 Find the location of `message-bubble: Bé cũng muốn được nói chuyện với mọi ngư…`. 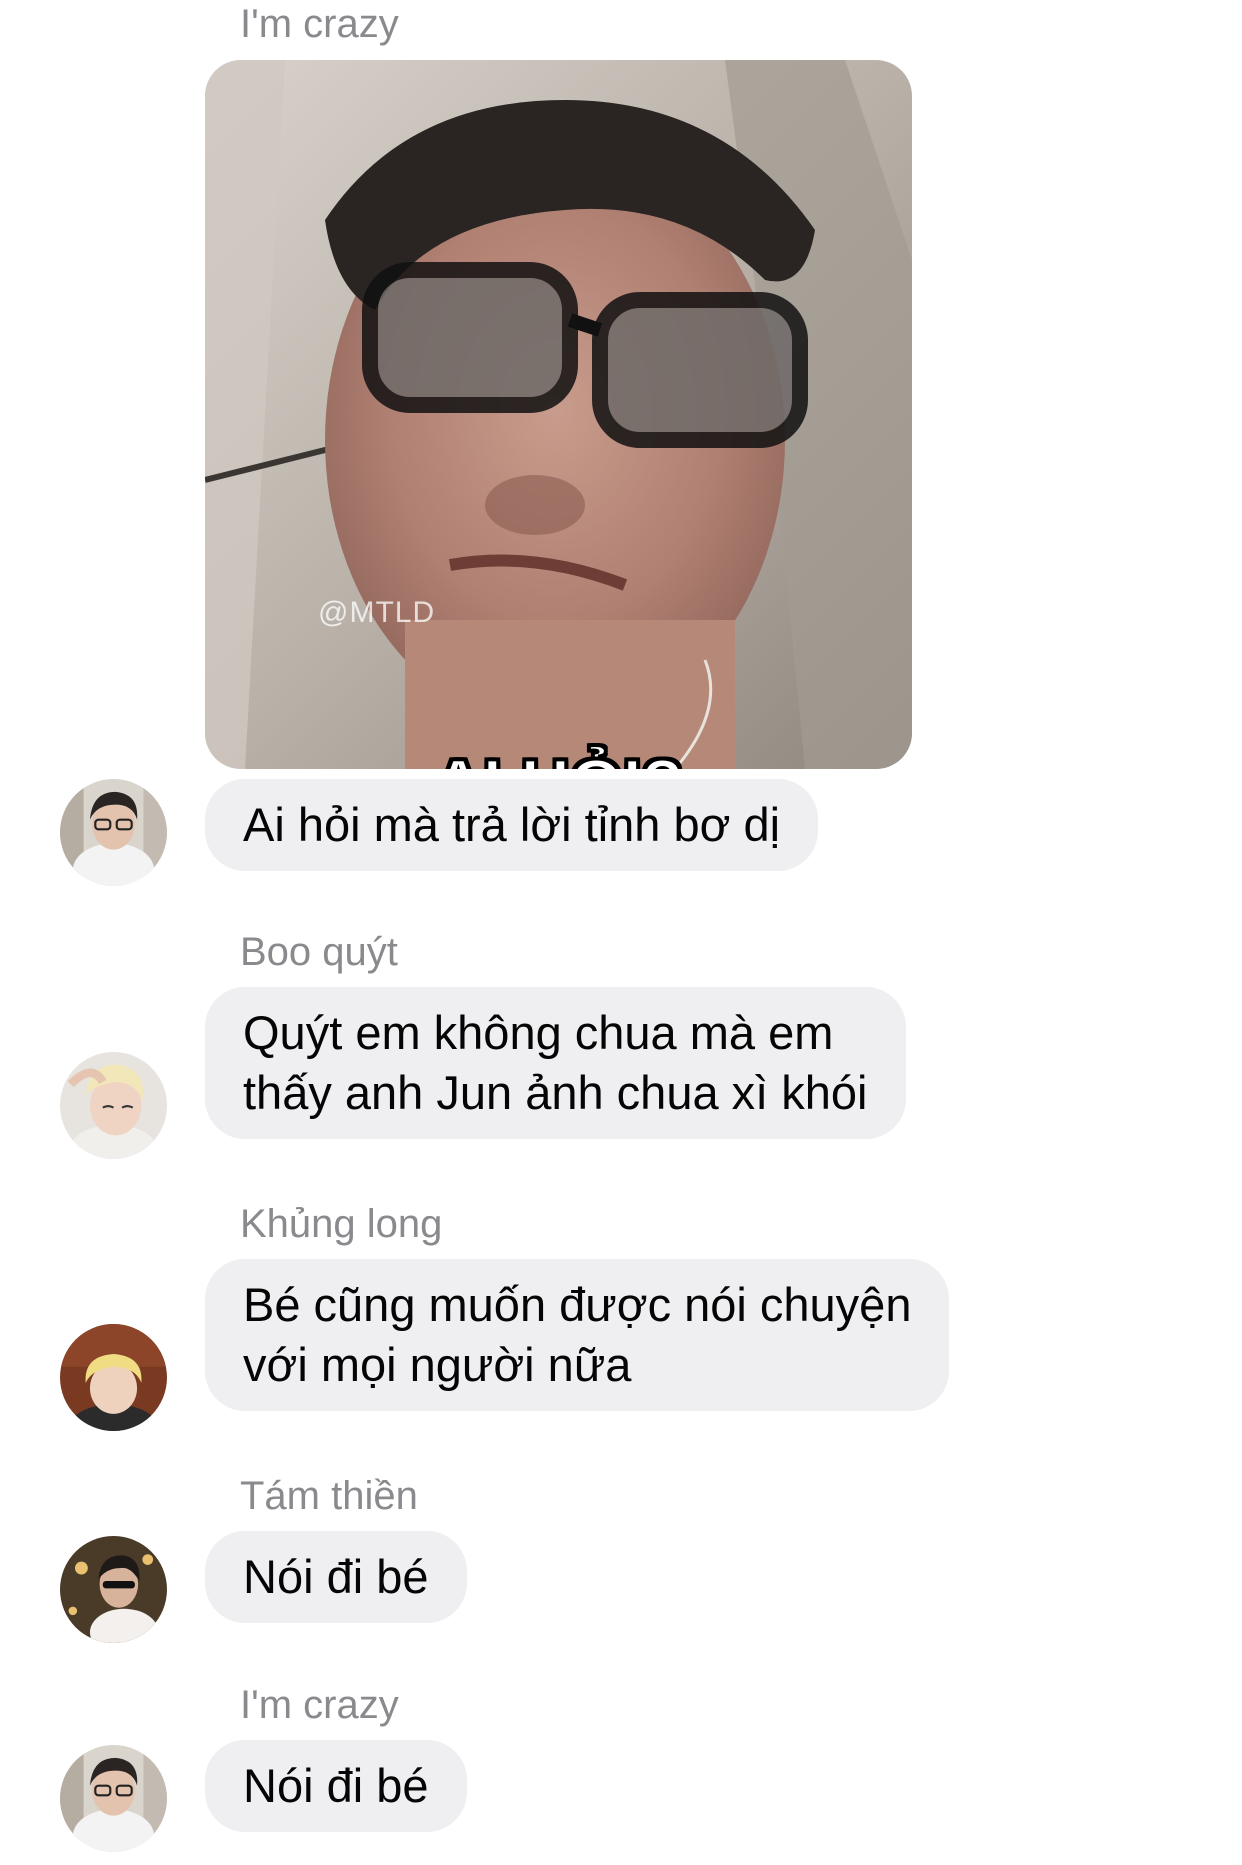

message-bubble: Bé cũng muốn được nói chuyện với mọi ngư… is located at coordinates (577, 1335).